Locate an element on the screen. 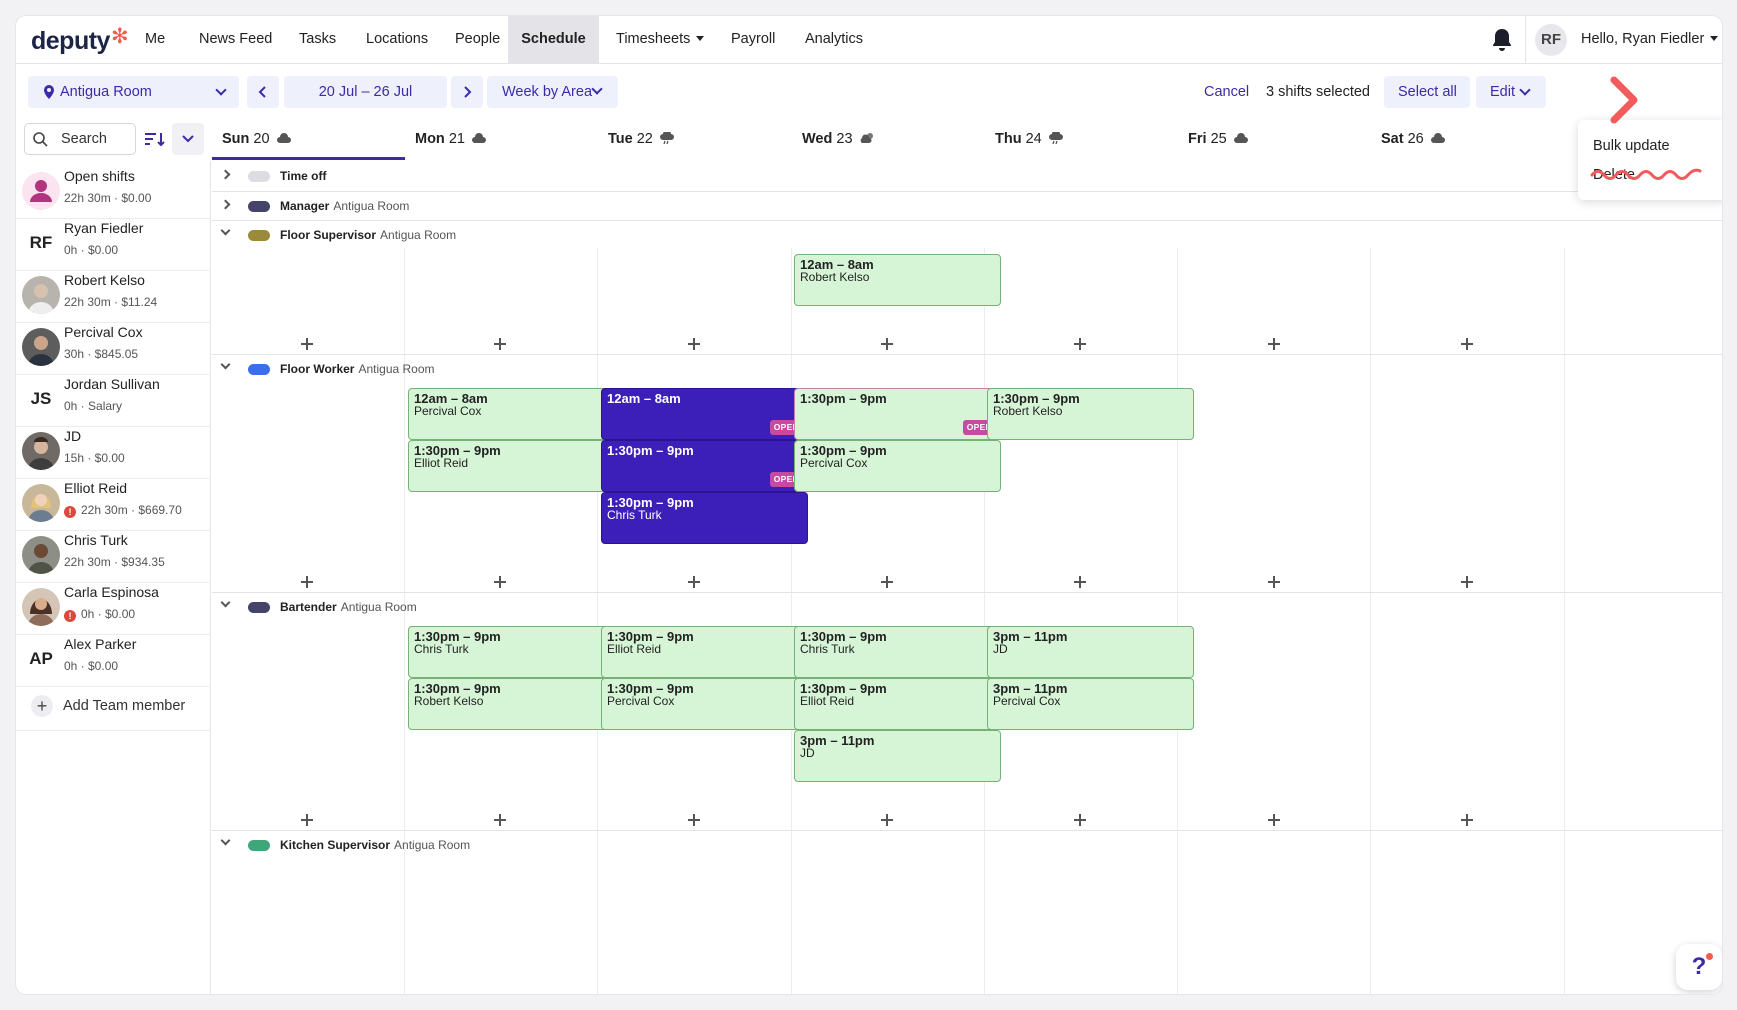  chevron-left-icon is located at coordinates (262, 92).